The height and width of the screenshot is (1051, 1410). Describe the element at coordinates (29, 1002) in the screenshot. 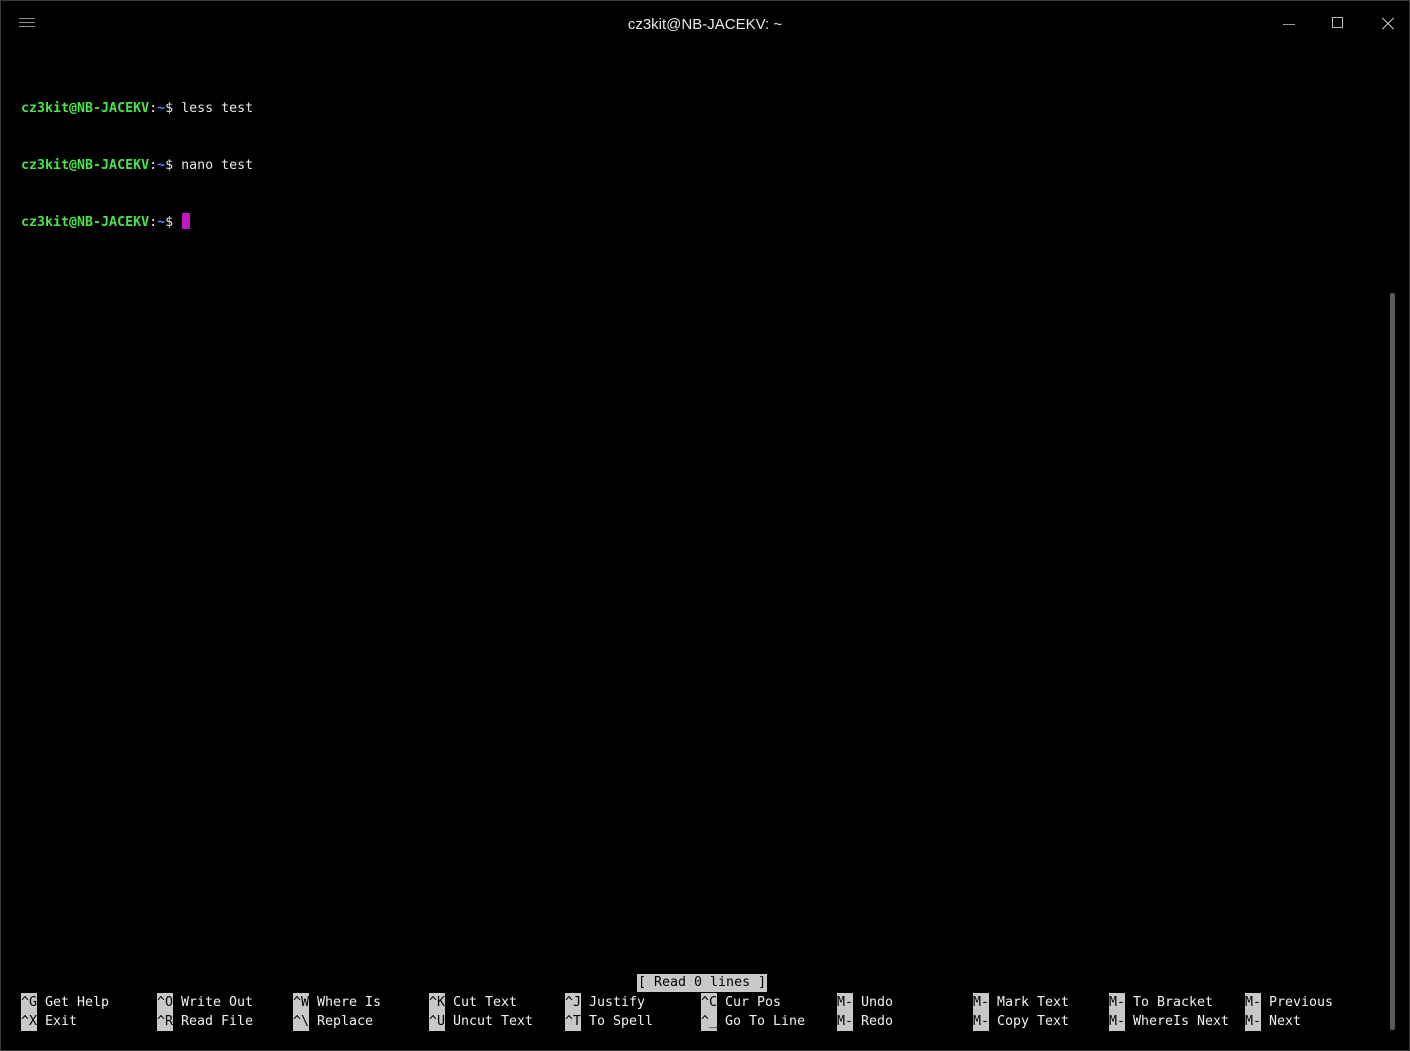

I see `shortcut-key: ^G` at that location.